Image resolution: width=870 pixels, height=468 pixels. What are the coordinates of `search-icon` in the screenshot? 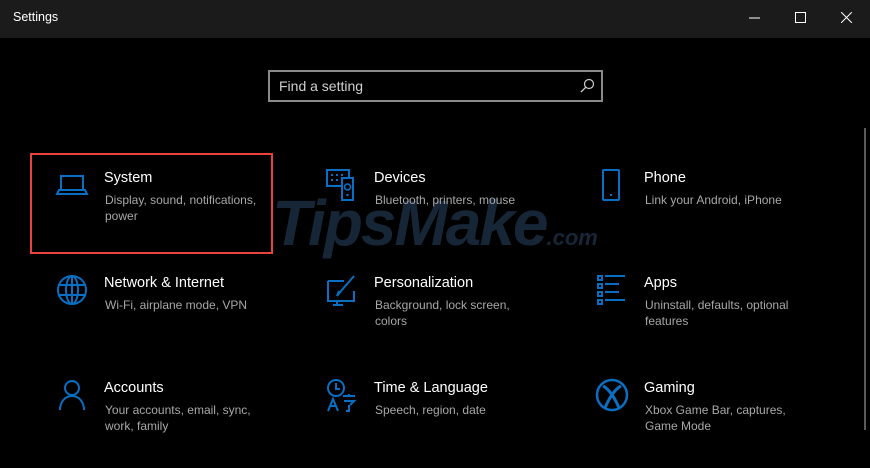 It's located at (587, 86).